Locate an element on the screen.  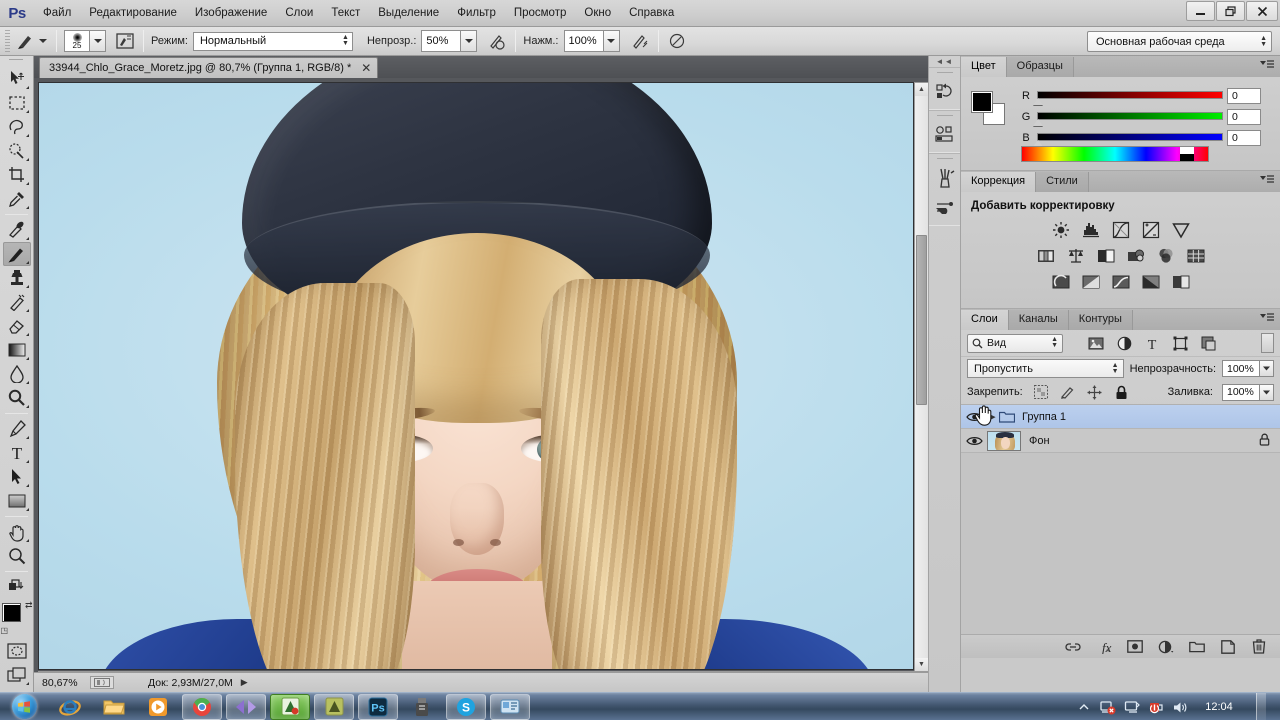
brush-icon is located at coordinates (945, 178).